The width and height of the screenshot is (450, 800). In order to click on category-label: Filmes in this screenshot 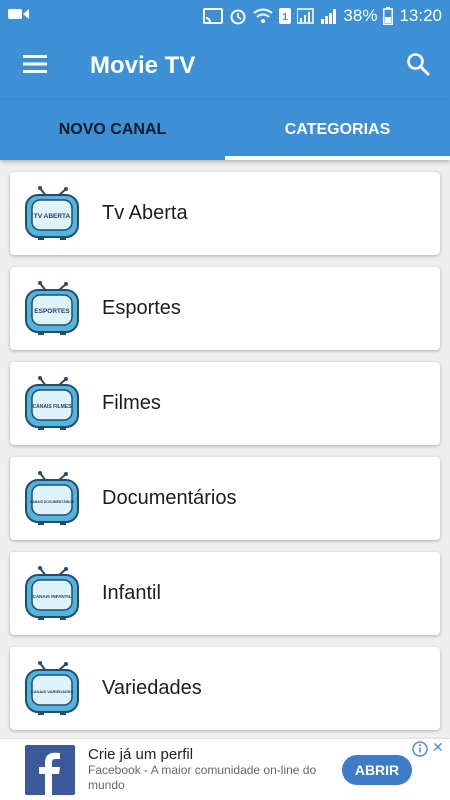, I will do `click(131, 403)`.